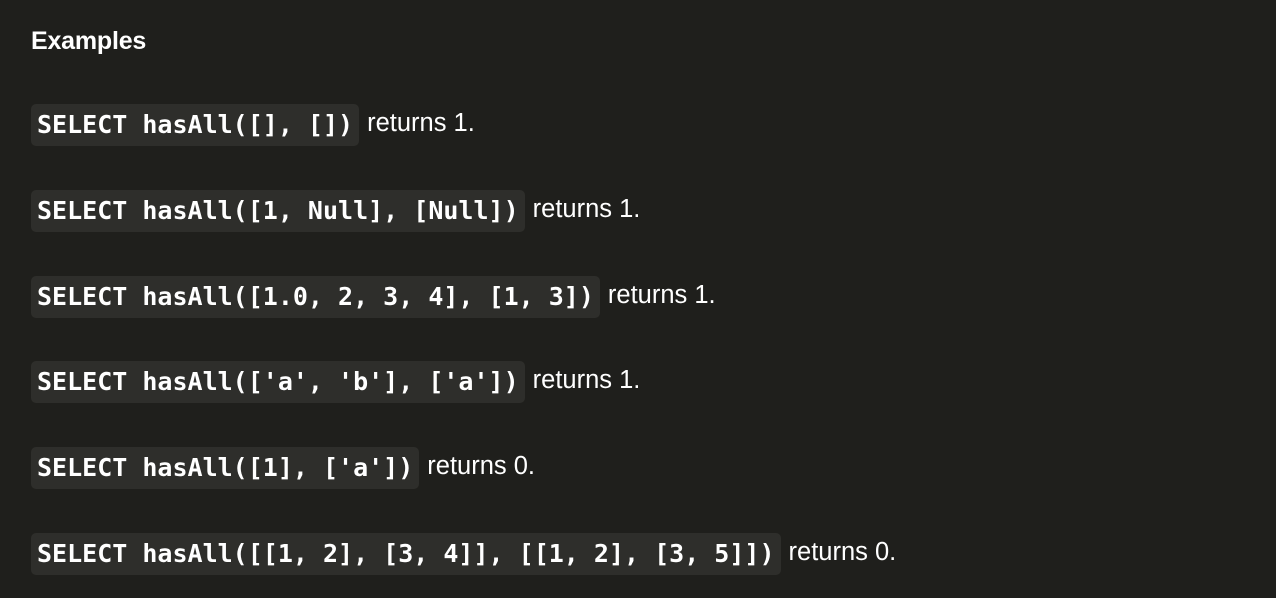  Describe the element at coordinates (89, 41) in the screenshot. I see `section-heading: Examples` at that location.